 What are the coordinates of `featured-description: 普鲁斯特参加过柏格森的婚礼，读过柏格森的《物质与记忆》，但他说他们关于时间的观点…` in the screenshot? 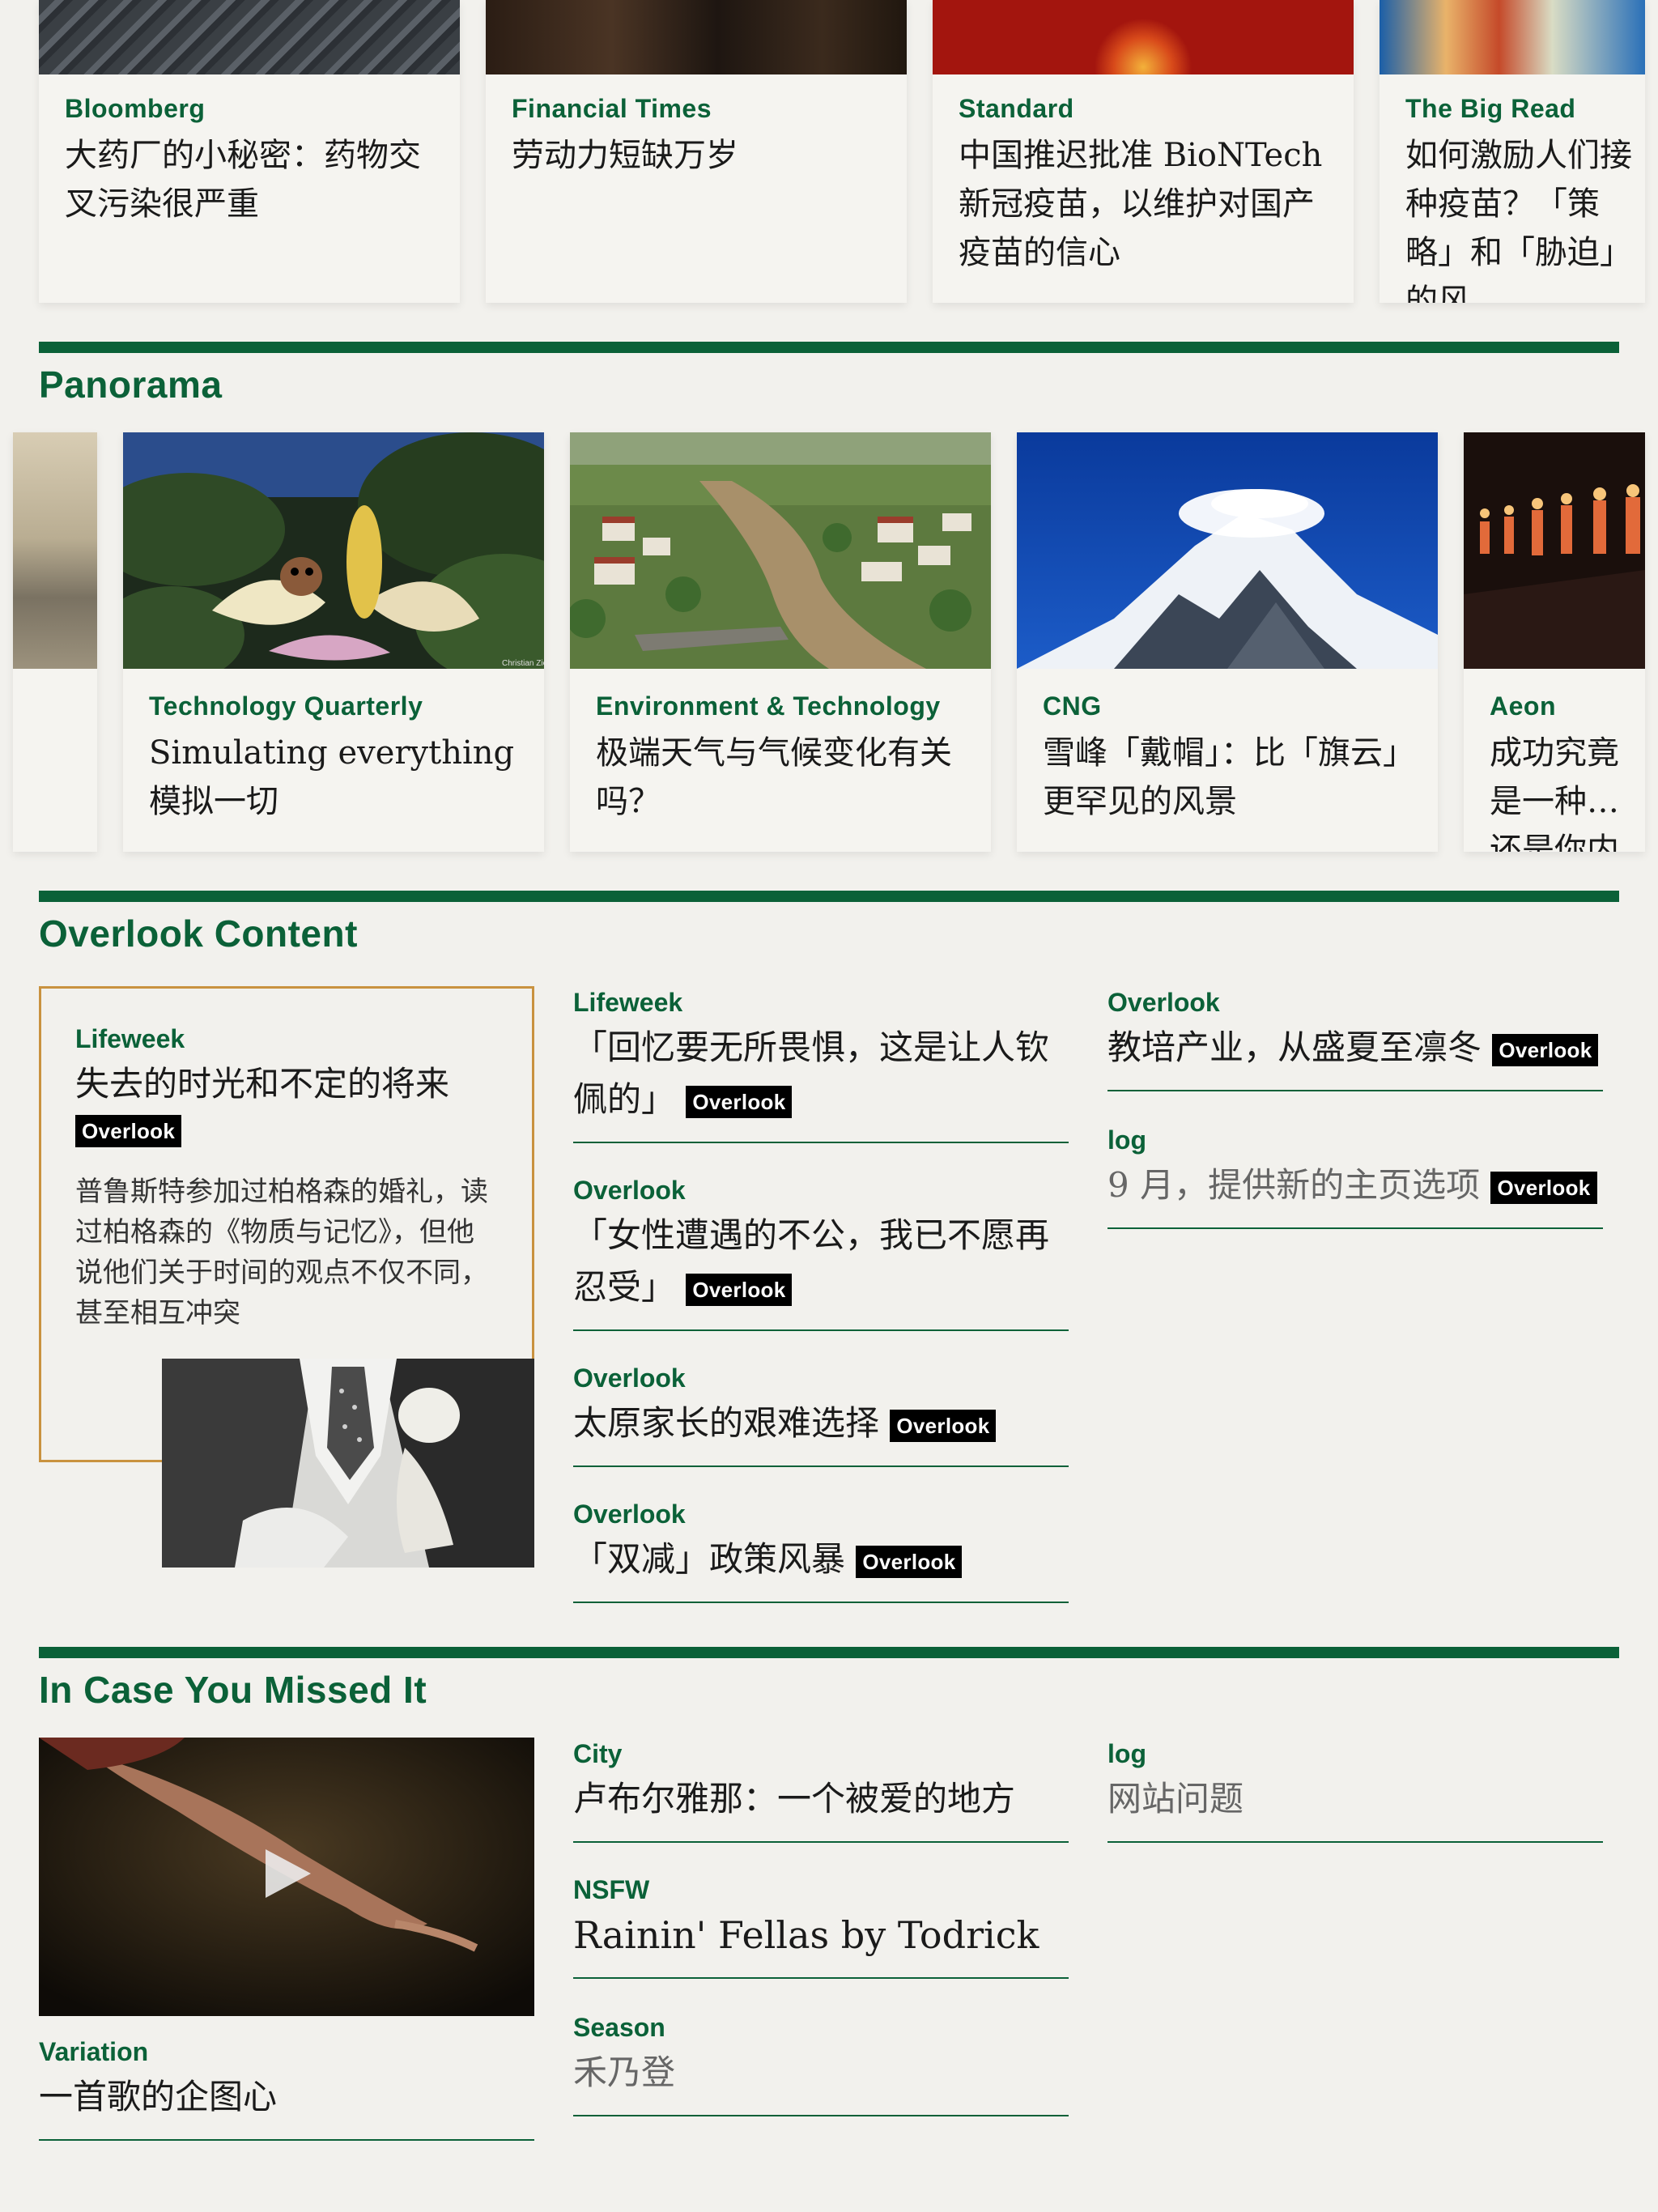 It's located at (281, 1253).